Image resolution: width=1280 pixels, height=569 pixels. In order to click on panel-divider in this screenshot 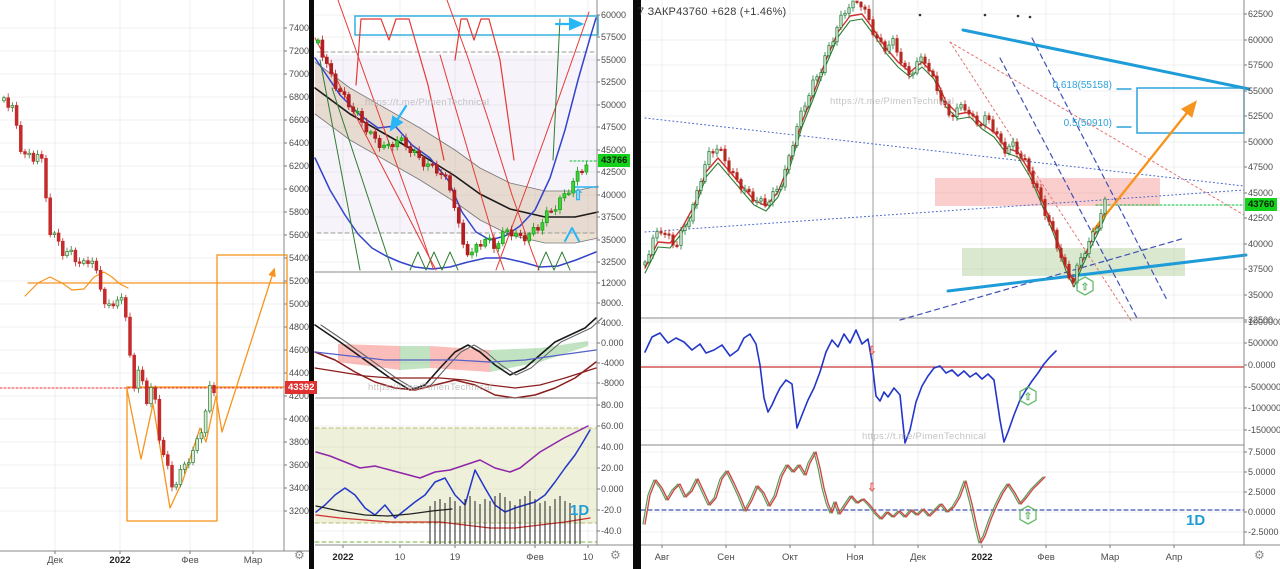, I will do `click(637, 284)`.